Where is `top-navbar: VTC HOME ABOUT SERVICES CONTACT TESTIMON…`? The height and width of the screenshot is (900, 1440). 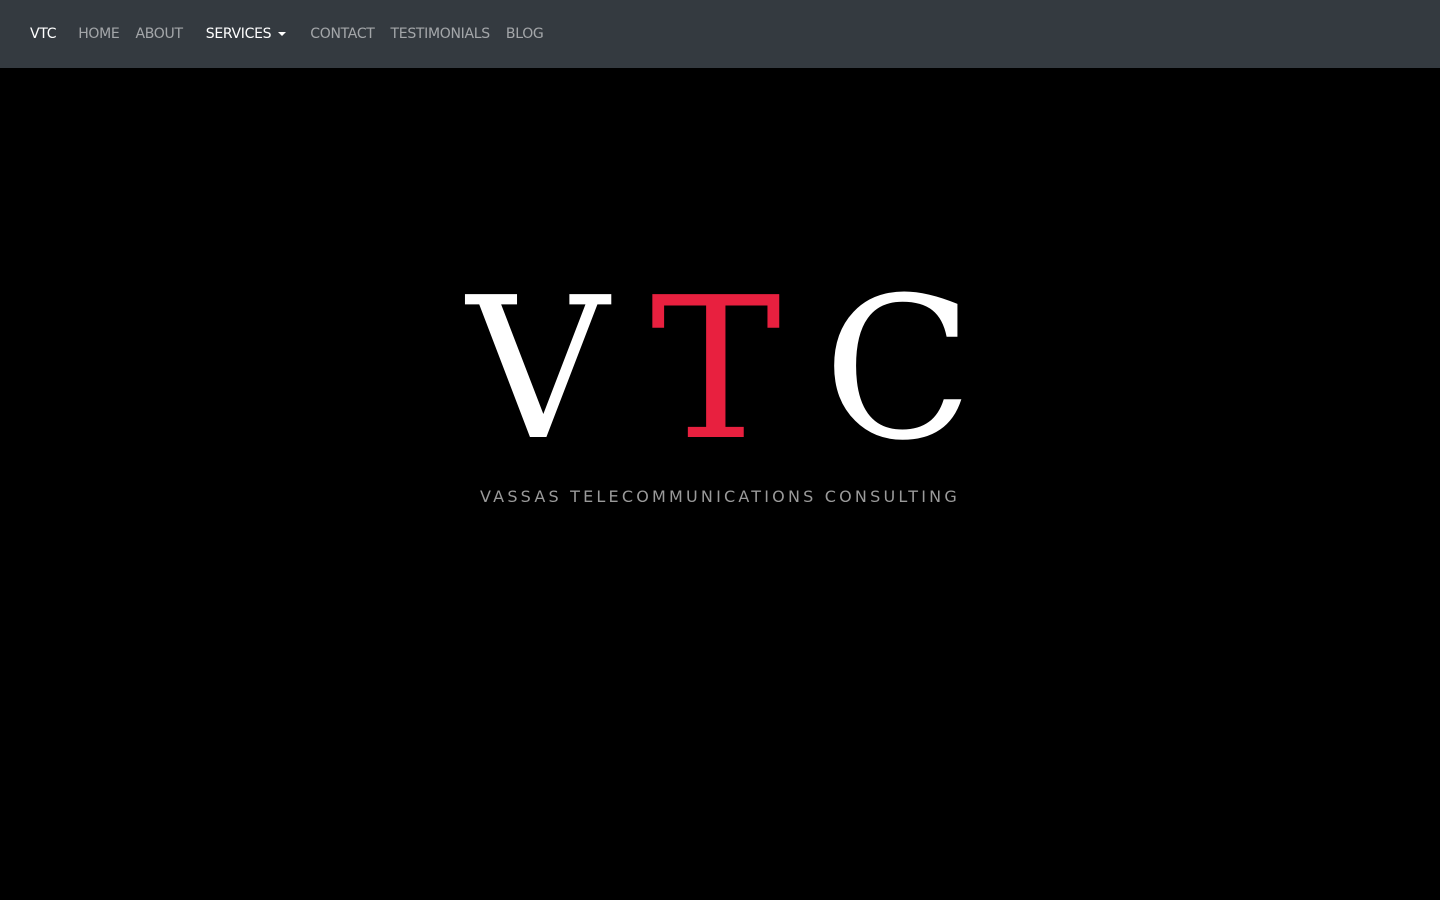 top-navbar: VTC HOME ABOUT SERVICES CONTACT TESTIMON… is located at coordinates (720, 34).